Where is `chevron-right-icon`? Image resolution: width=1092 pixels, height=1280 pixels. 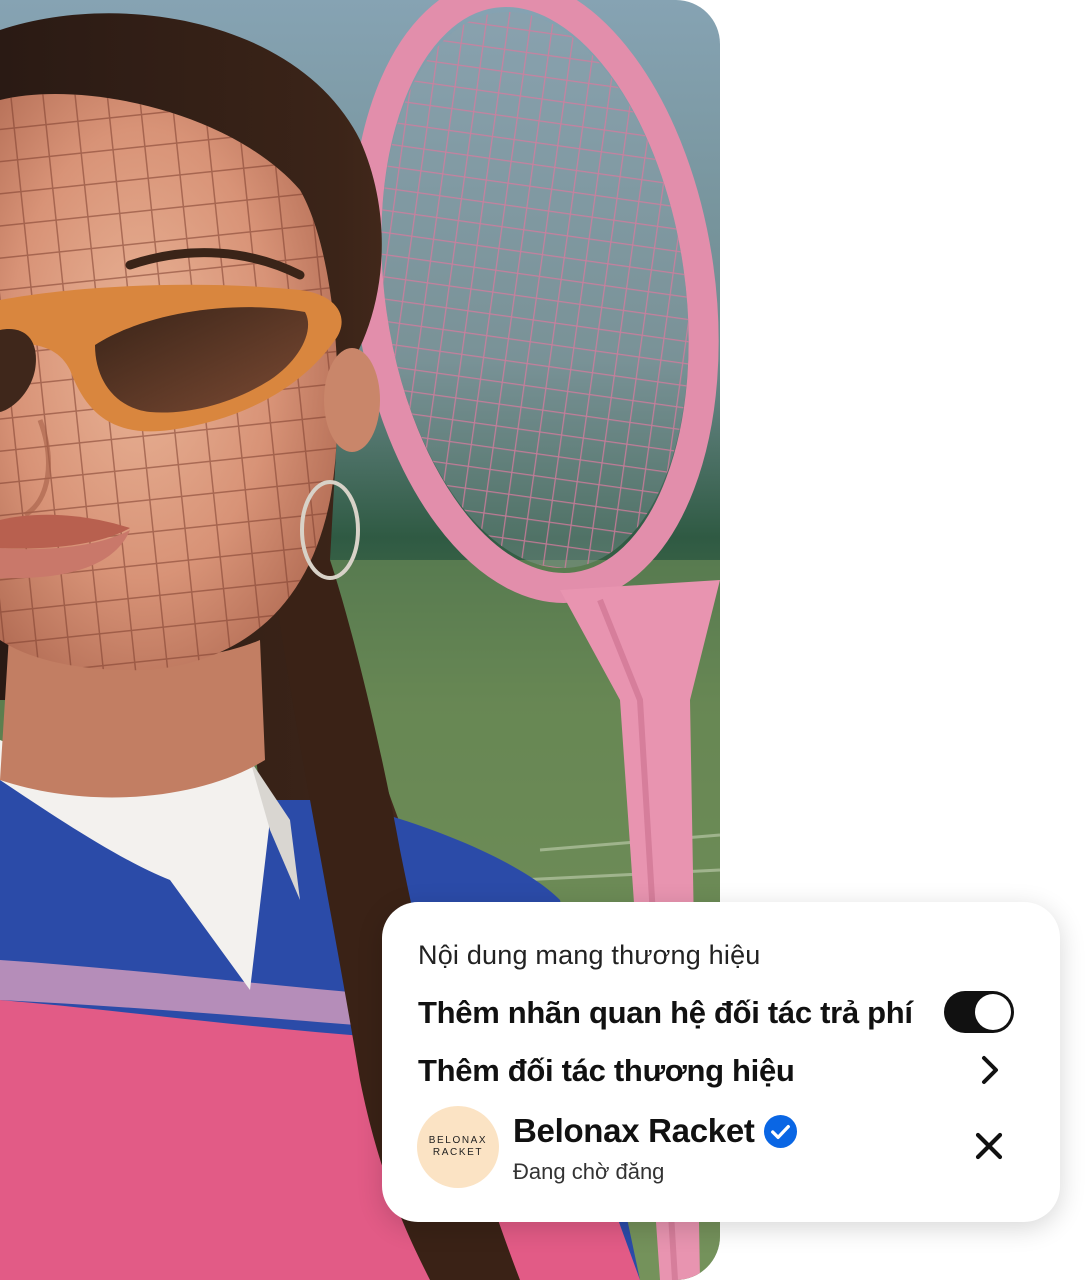
chevron-right-icon is located at coordinates (990, 1070).